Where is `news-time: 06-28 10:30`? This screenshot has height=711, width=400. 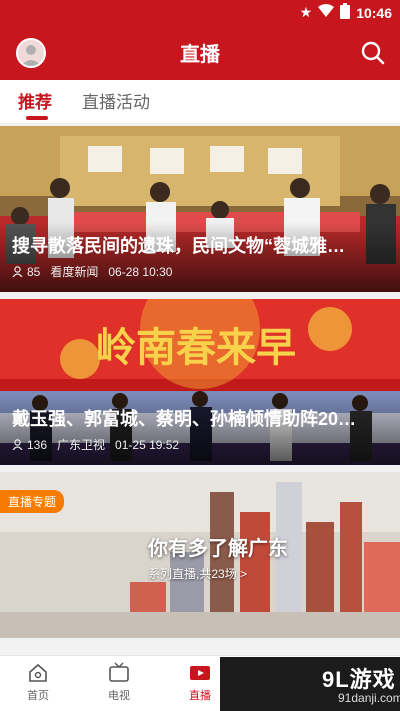
news-time: 06-28 10:30 is located at coordinates (140, 271).